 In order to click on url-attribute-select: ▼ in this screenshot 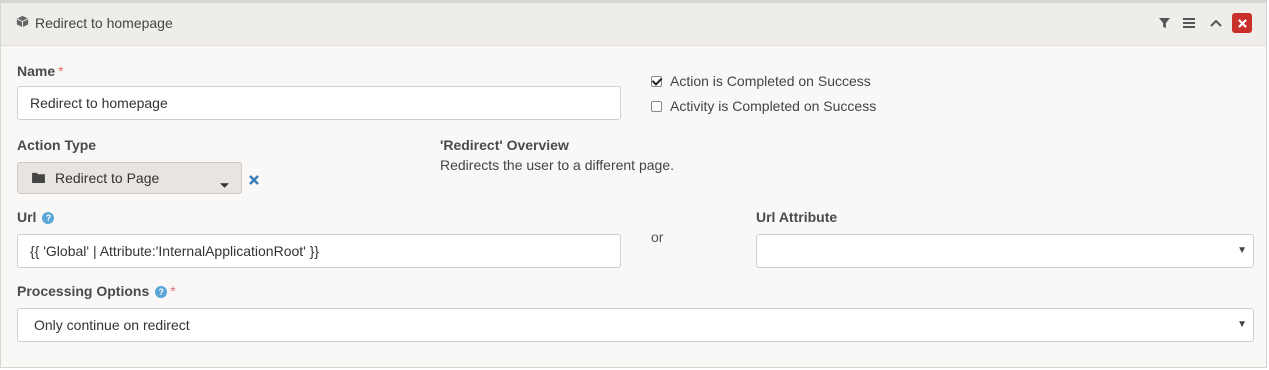, I will do `click(1005, 251)`.